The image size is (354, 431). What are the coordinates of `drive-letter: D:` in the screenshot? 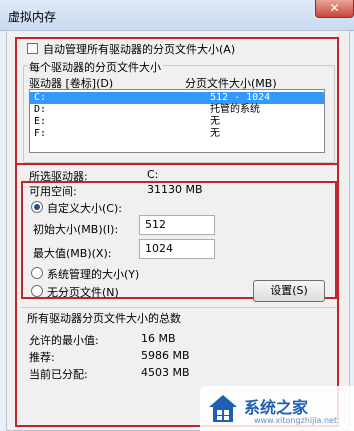 It's located at (40, 109).